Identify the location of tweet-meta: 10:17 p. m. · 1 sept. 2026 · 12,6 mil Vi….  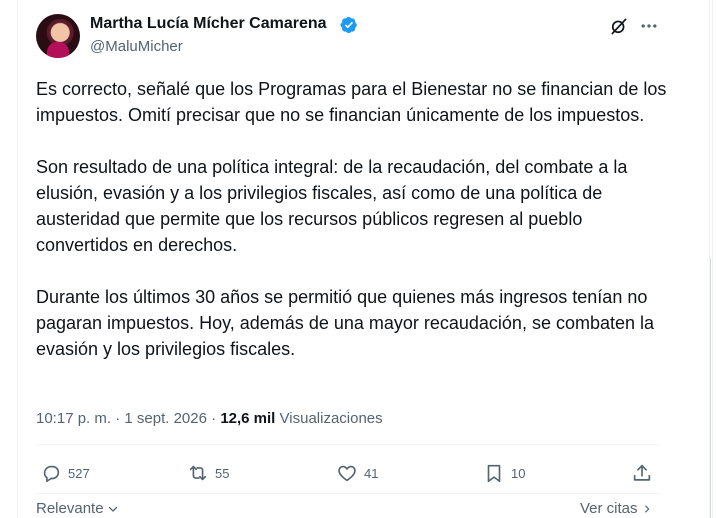
(209, 418).